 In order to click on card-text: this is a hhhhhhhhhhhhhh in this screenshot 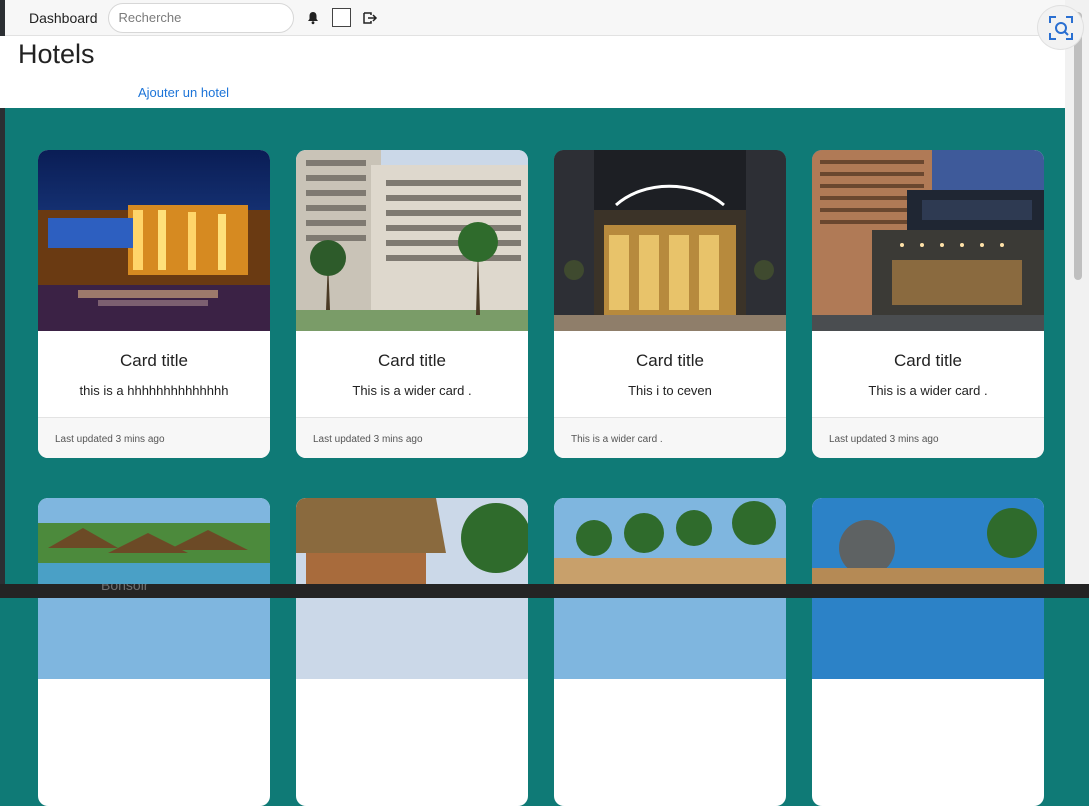, I will do `click(154, 390)`.